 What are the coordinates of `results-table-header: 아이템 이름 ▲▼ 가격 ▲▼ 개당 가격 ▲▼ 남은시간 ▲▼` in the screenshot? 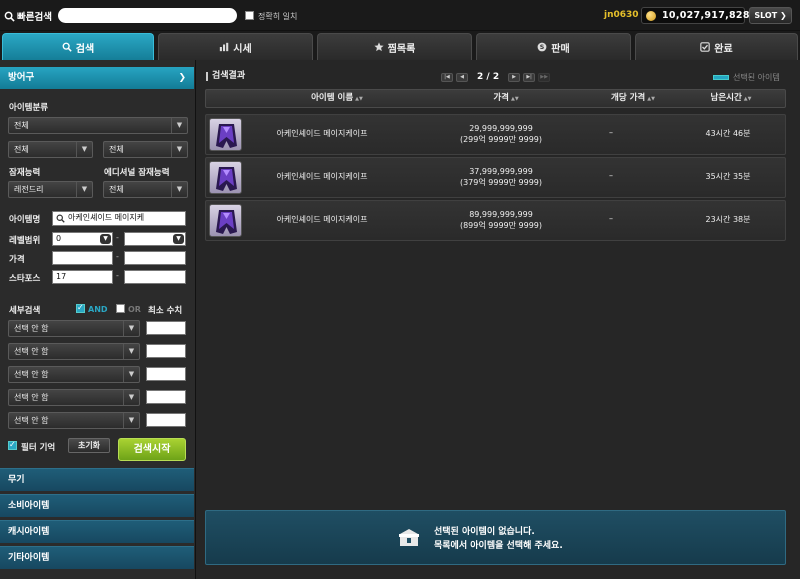 It's located at (495, 98).